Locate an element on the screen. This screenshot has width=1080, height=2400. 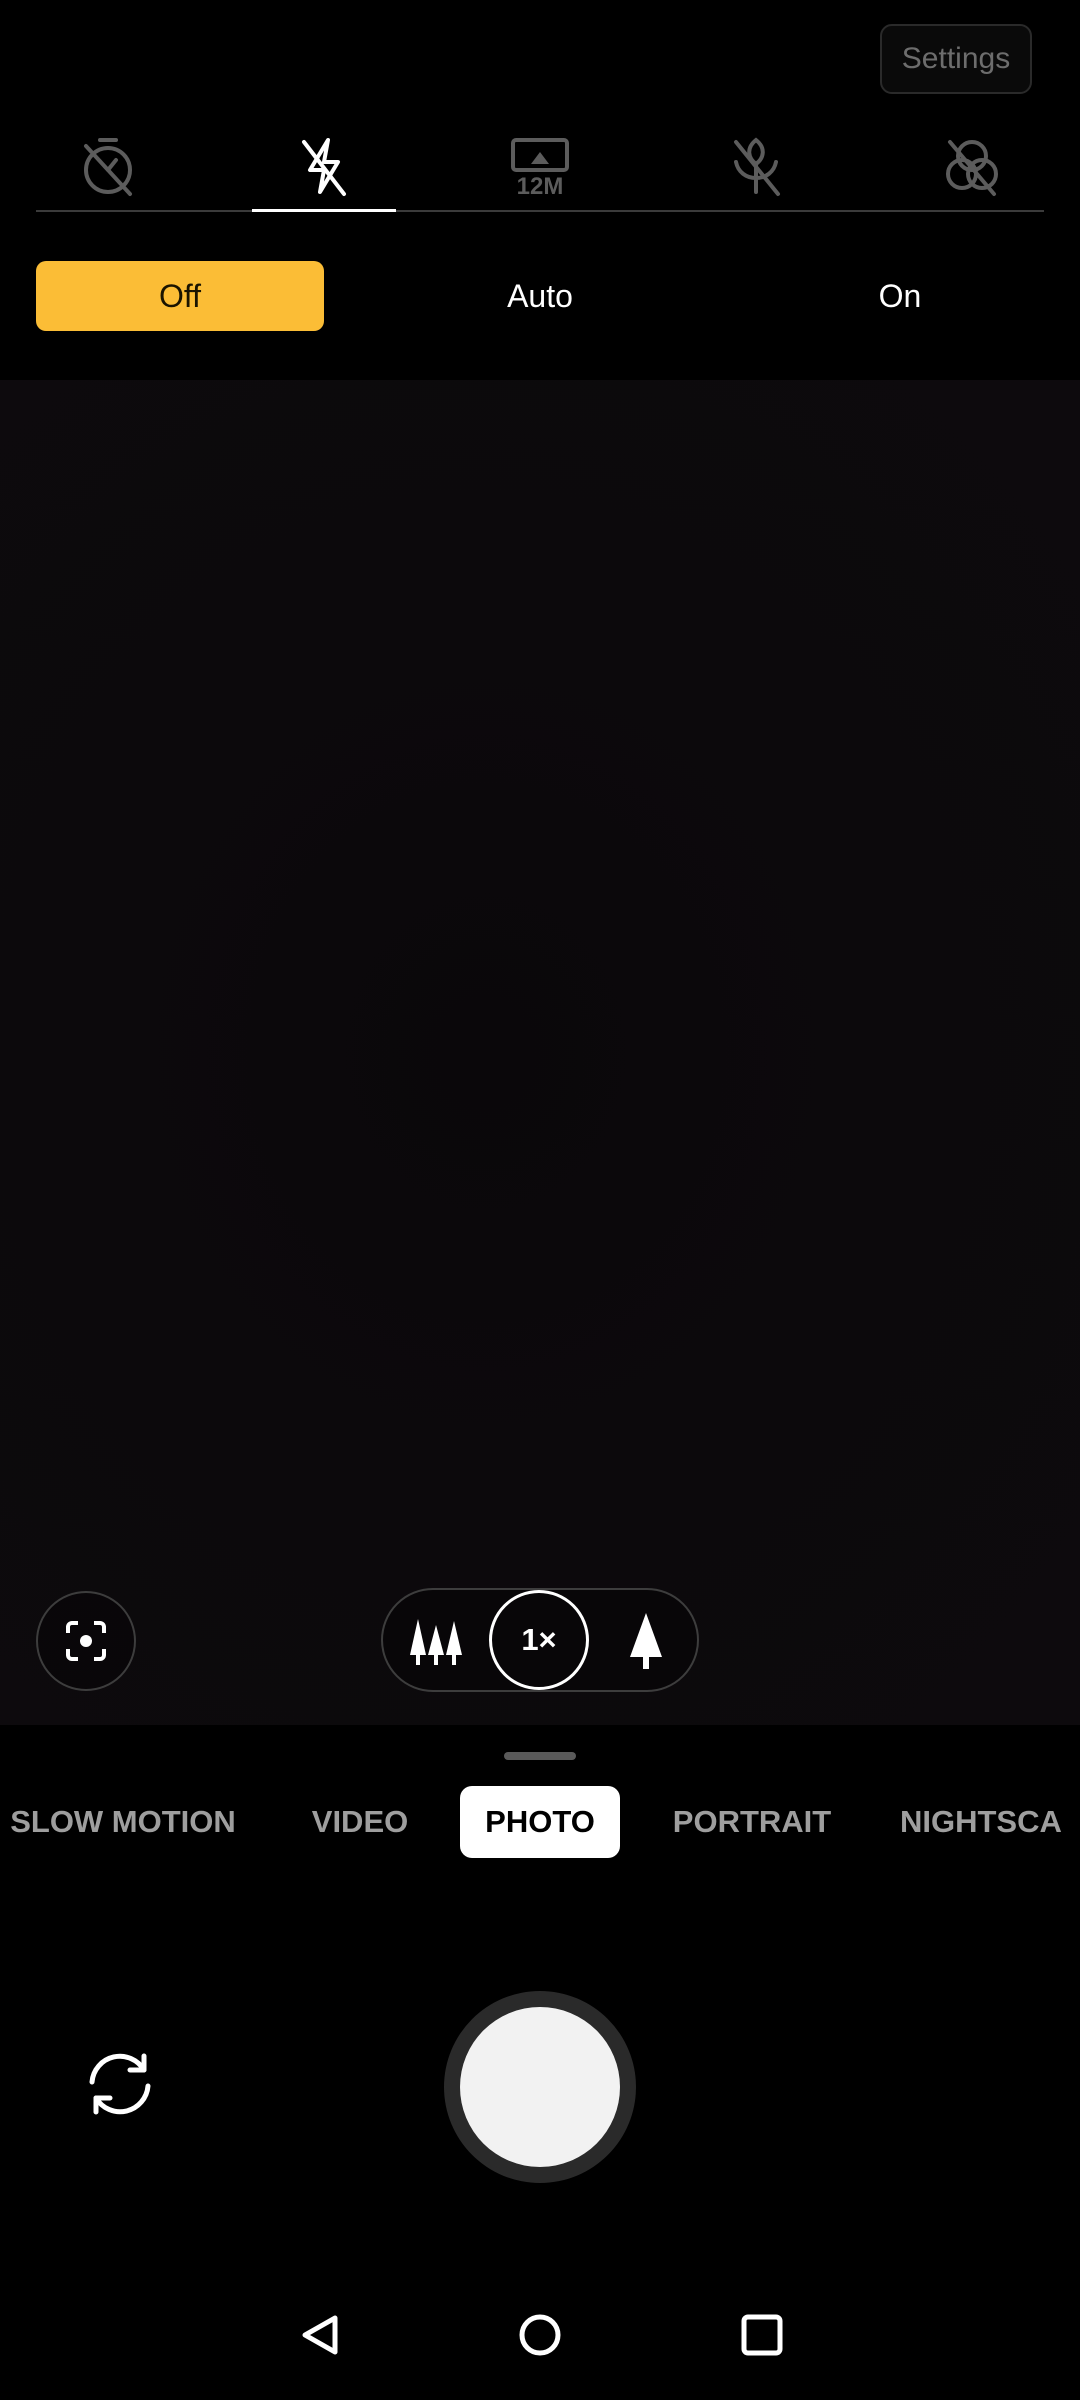
mode-slow-motion: SLOW MOTION is located at coordinates (123, 1822).